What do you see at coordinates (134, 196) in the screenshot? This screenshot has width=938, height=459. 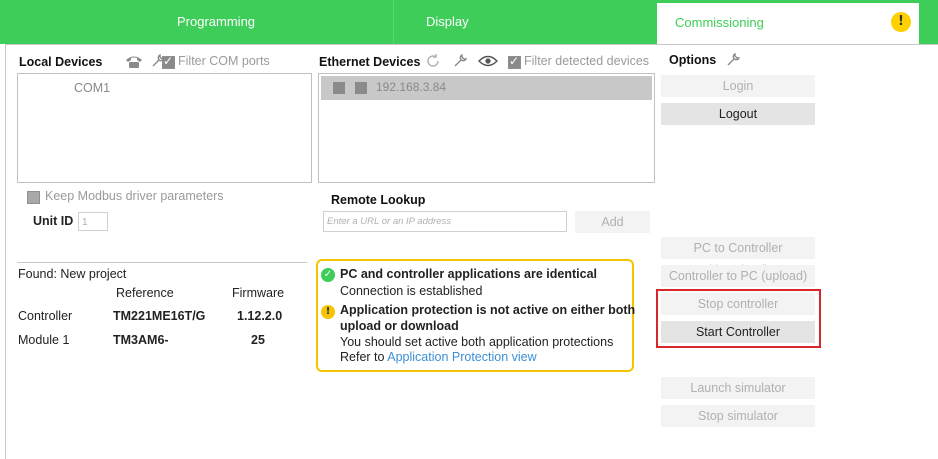 I see `keep-modbus-label: Keep Modbus driver parameters` at bounding box center [134, 196].